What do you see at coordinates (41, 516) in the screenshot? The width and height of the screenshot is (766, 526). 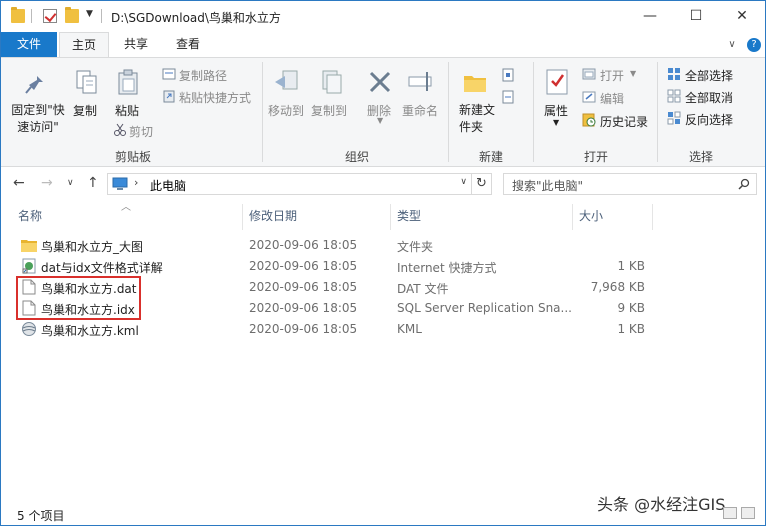 I see `status-item-count: 5 个项目` at bounding box center [41, 516].